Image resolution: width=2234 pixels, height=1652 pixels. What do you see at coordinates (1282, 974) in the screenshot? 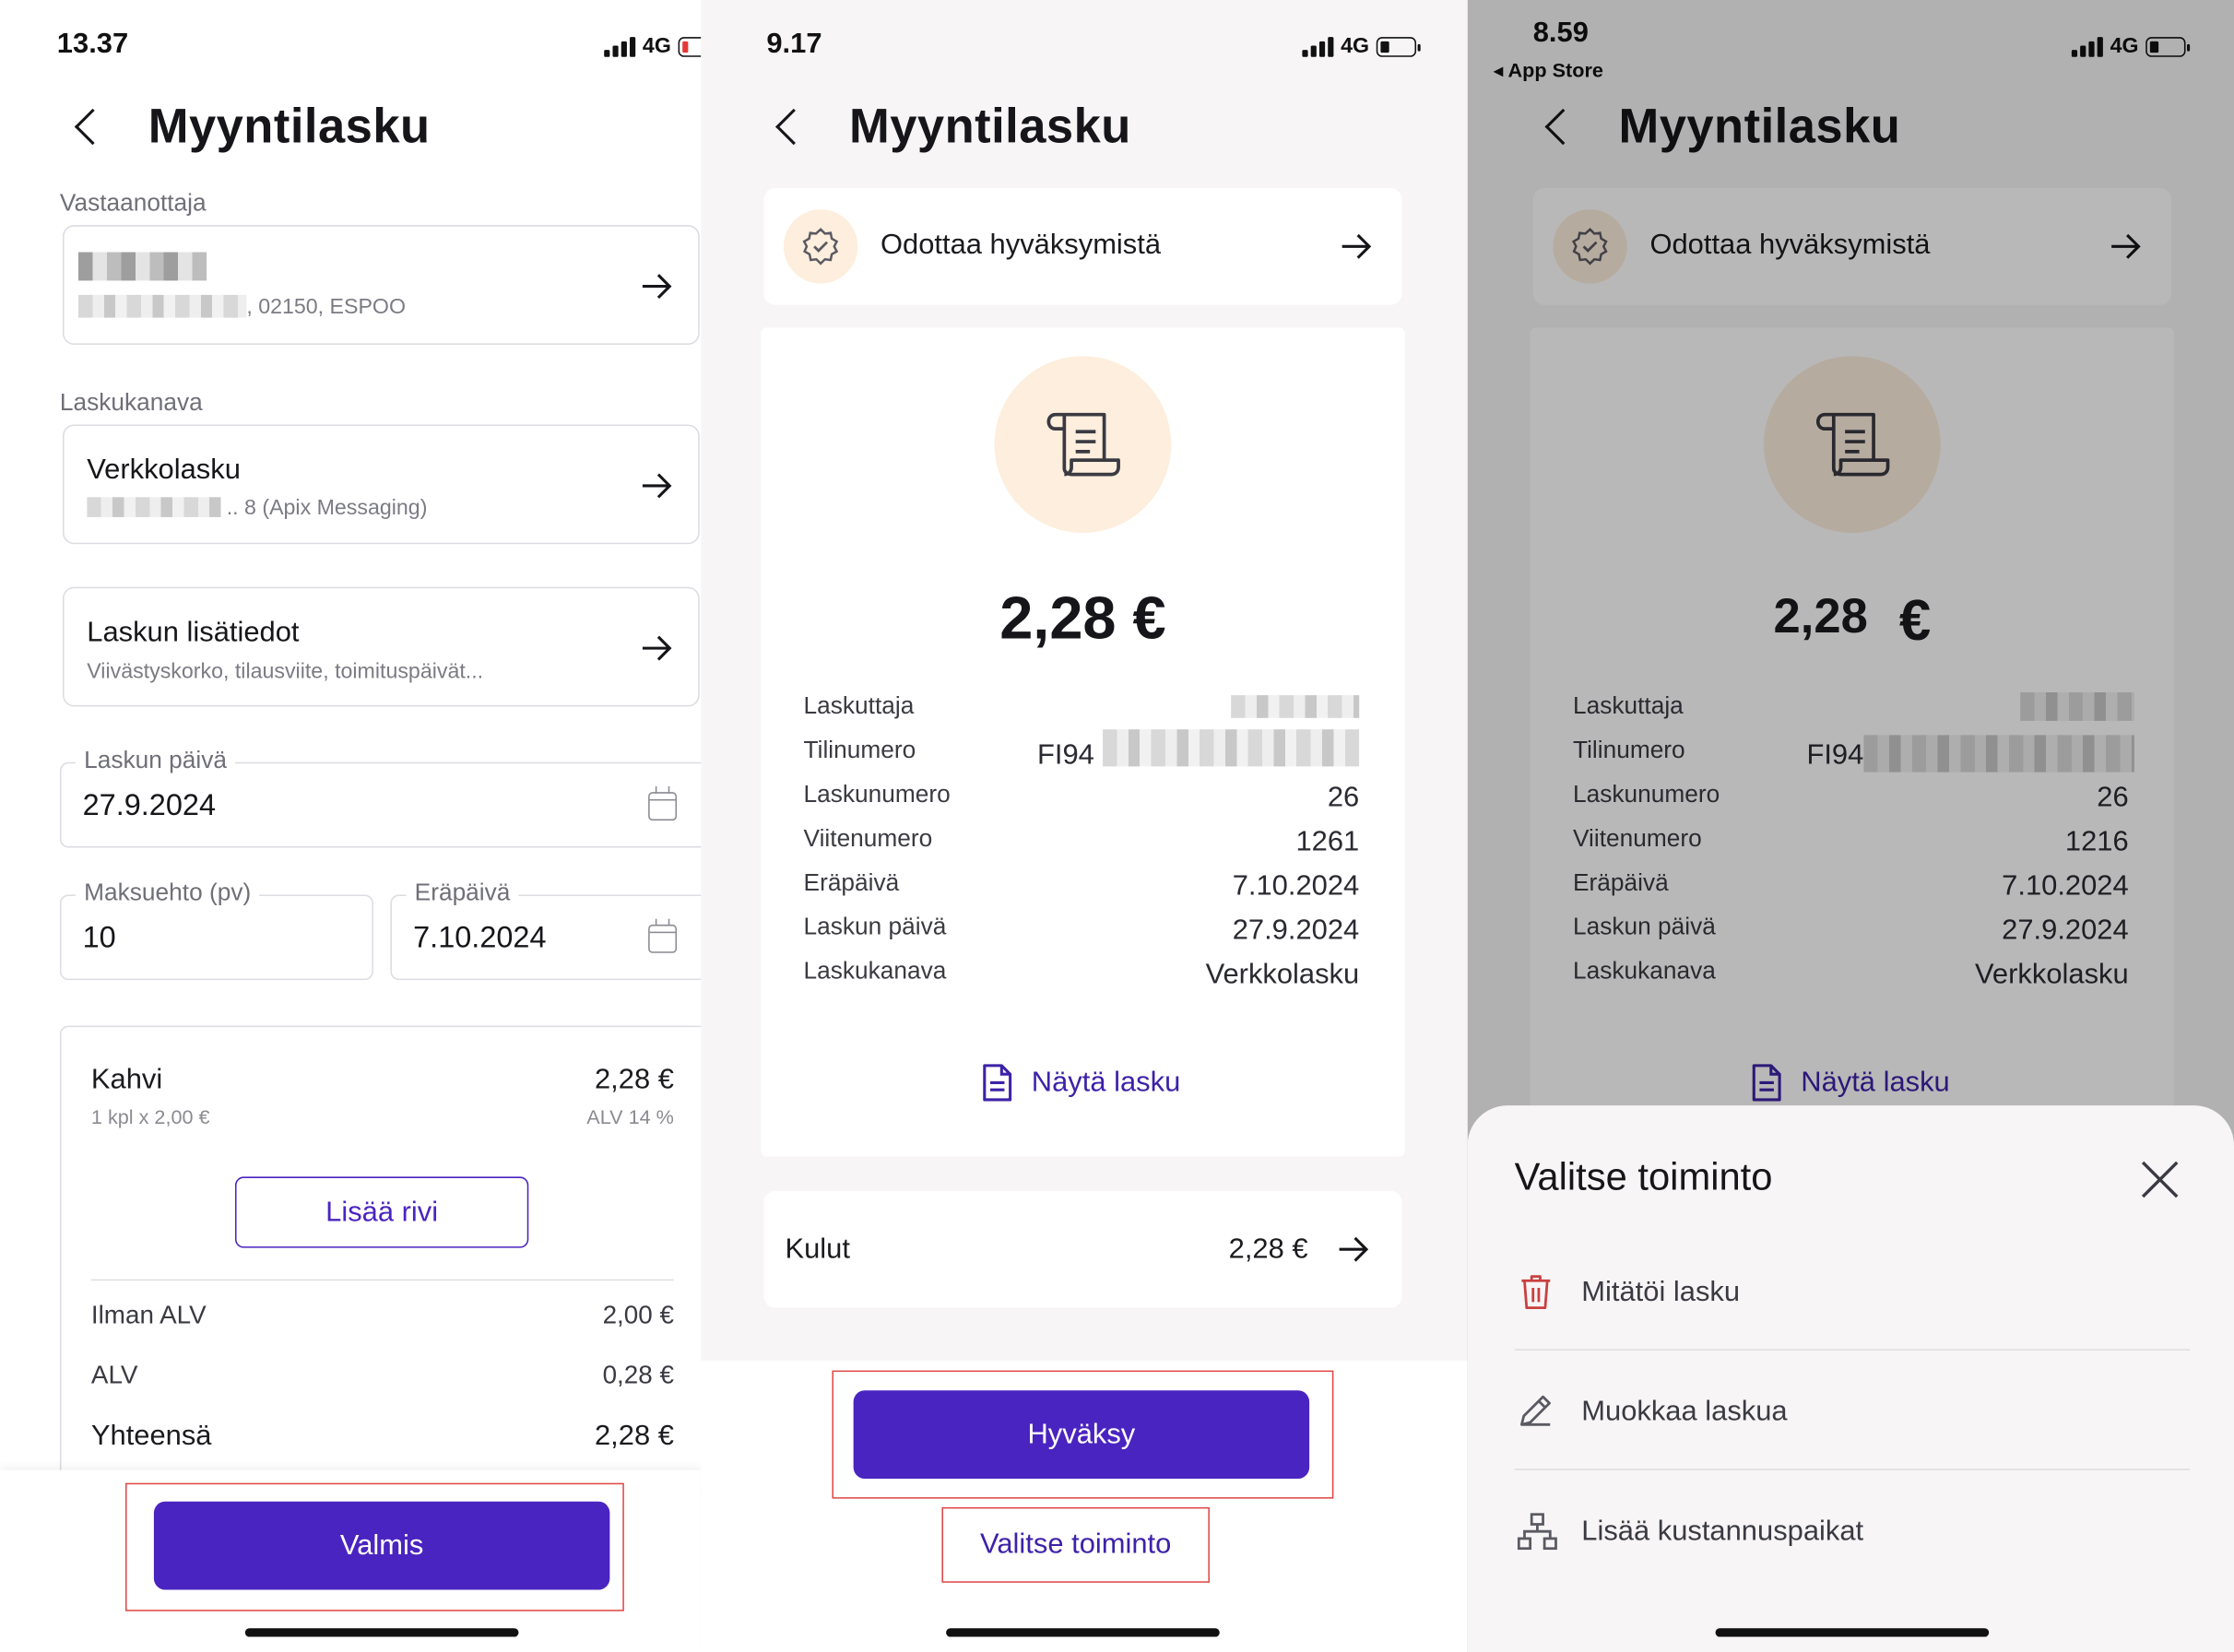
I see `detail-value: Verkkolasku` at bounding box center [1282, 974].